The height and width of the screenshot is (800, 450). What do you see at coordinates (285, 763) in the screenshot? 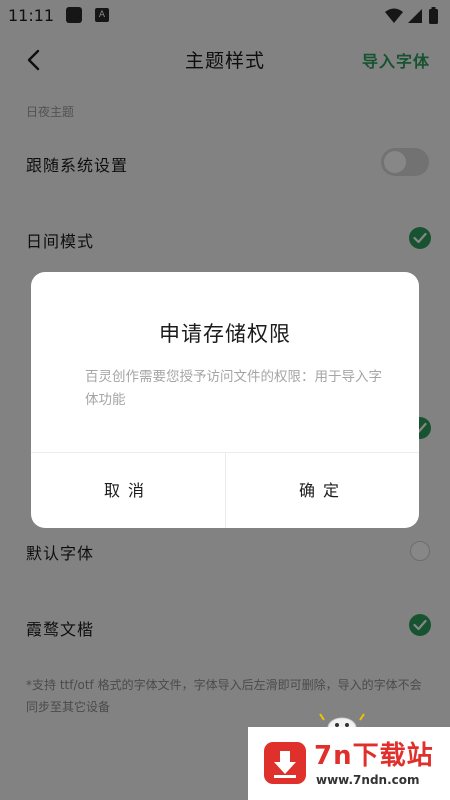
I see `download-arrow-icon` at bounding box center [285, 763].